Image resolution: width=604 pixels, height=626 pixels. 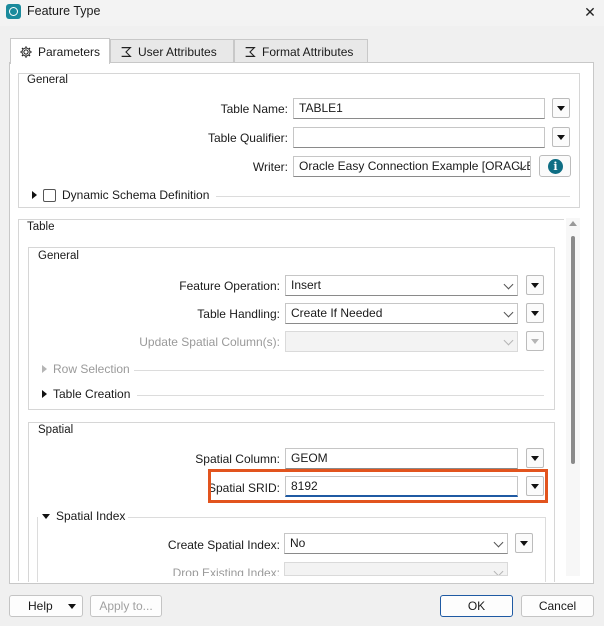 I want to click on app-icon, so click(x=13, y=11).